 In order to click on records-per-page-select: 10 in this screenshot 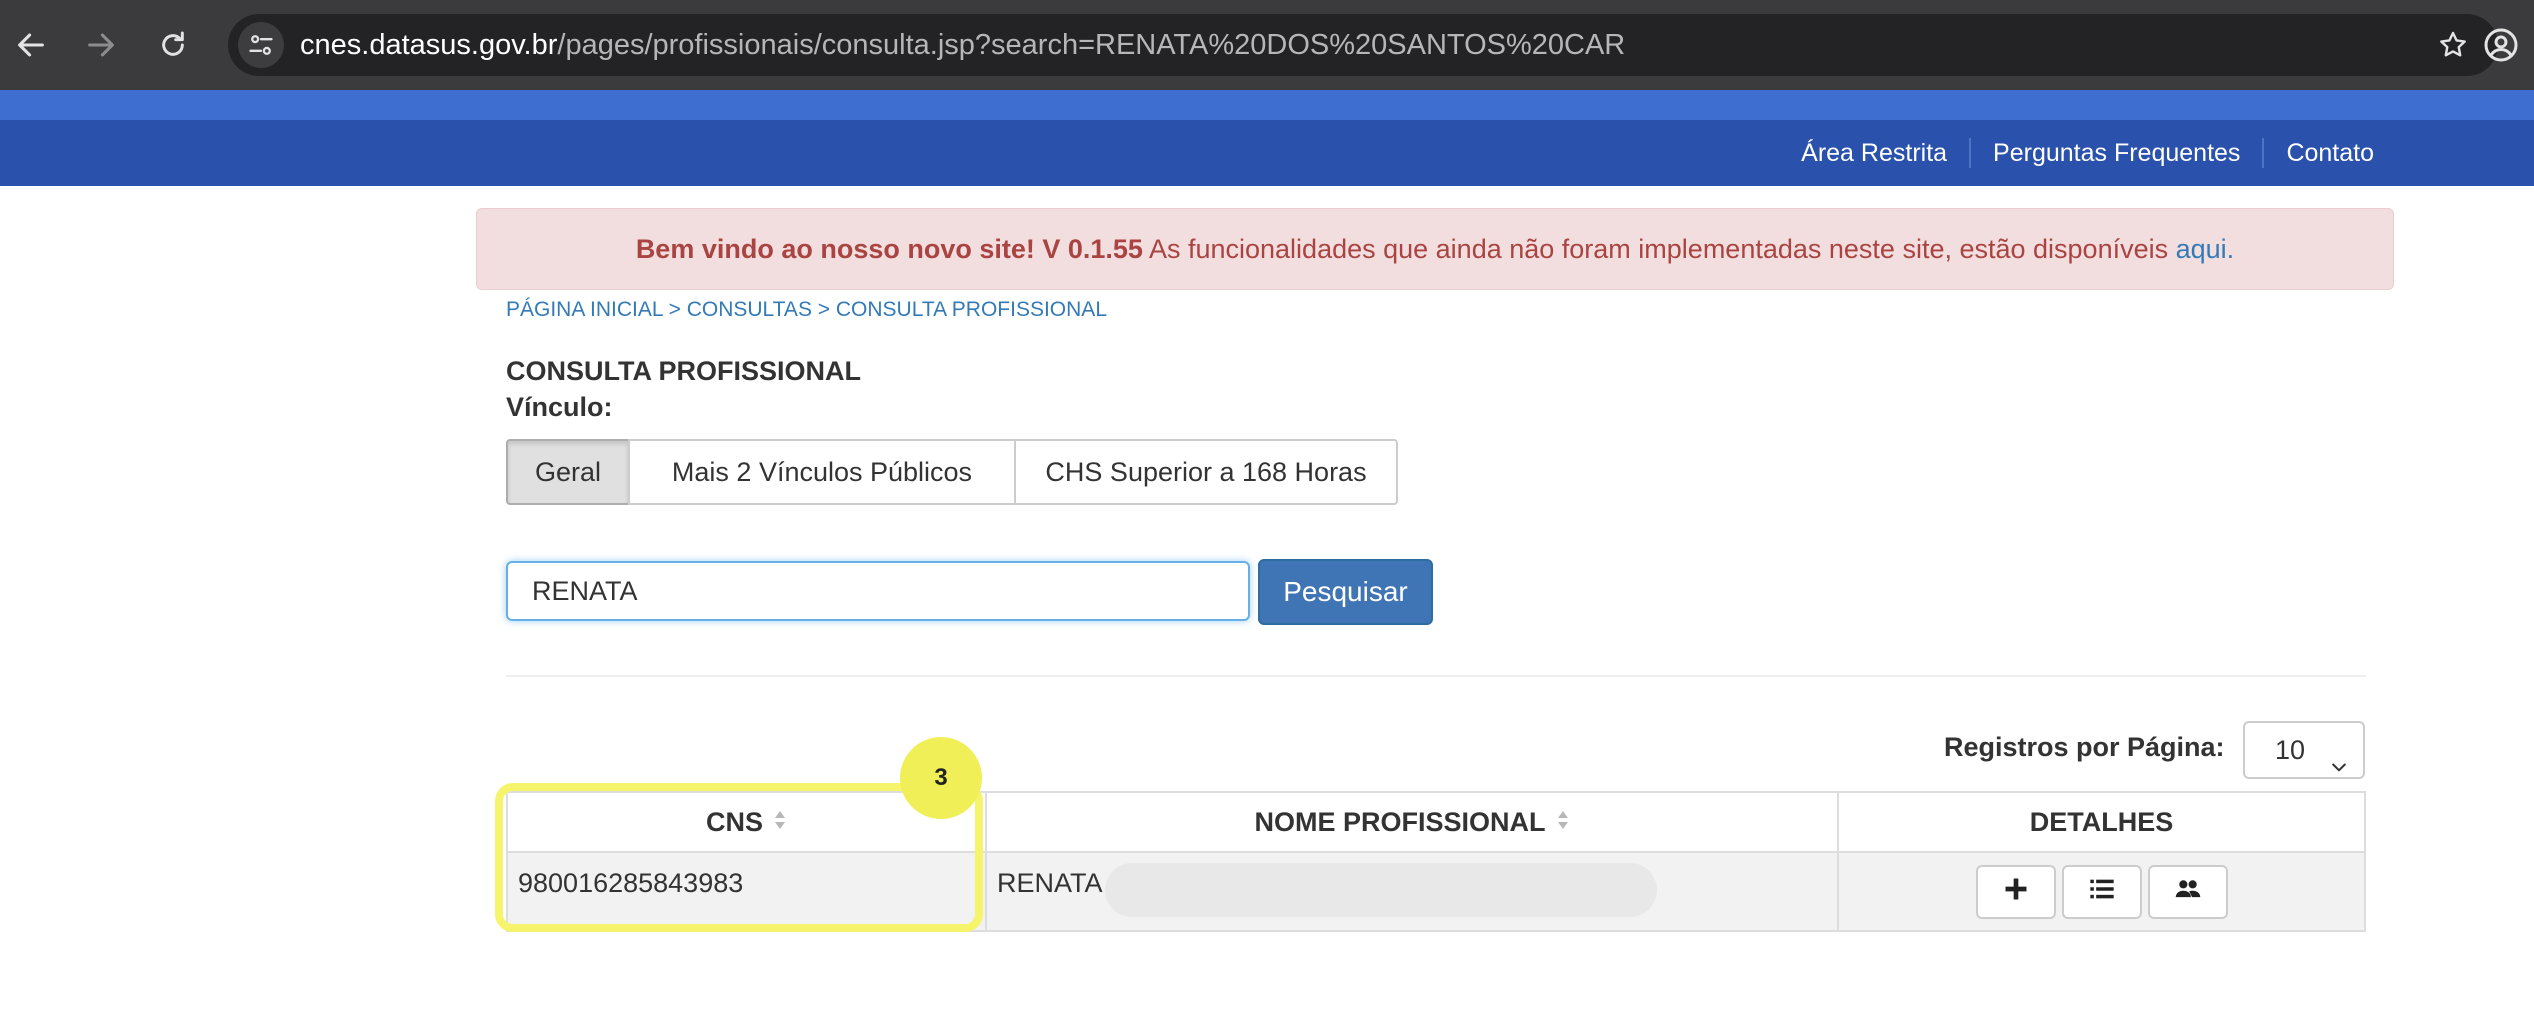, I will do `click(2304, 750)`.